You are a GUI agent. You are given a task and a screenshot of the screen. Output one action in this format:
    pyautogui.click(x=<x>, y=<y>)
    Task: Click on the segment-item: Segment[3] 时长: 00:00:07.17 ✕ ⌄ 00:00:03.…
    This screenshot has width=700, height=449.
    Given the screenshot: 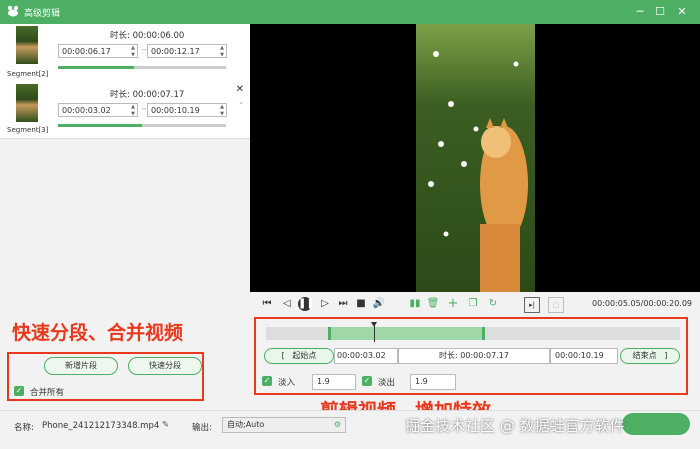 What is the action you would take?
    pyautogui.click(x=125, y=110)
    